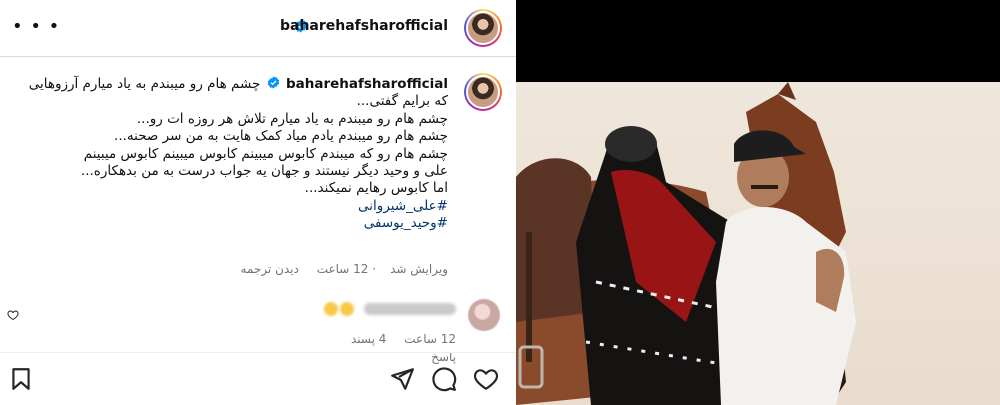 The image size is (1000, 405). I want to click on caption-avatar, so click(483, 92).